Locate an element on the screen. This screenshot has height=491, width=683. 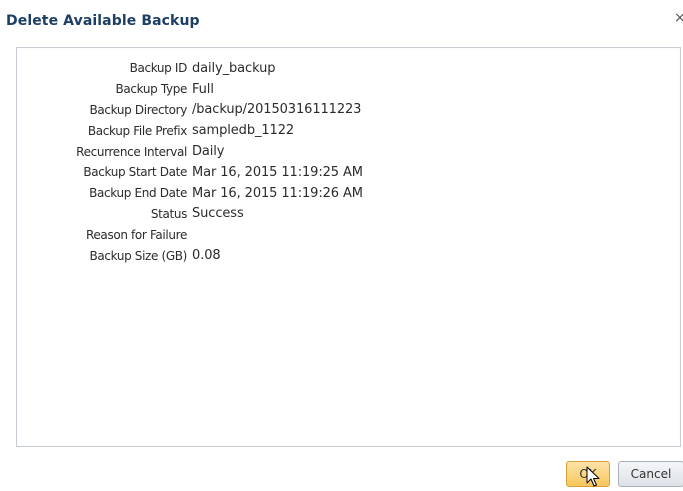
backup-size-label: Backup Size (GB) is located at coordinates (138, 255).